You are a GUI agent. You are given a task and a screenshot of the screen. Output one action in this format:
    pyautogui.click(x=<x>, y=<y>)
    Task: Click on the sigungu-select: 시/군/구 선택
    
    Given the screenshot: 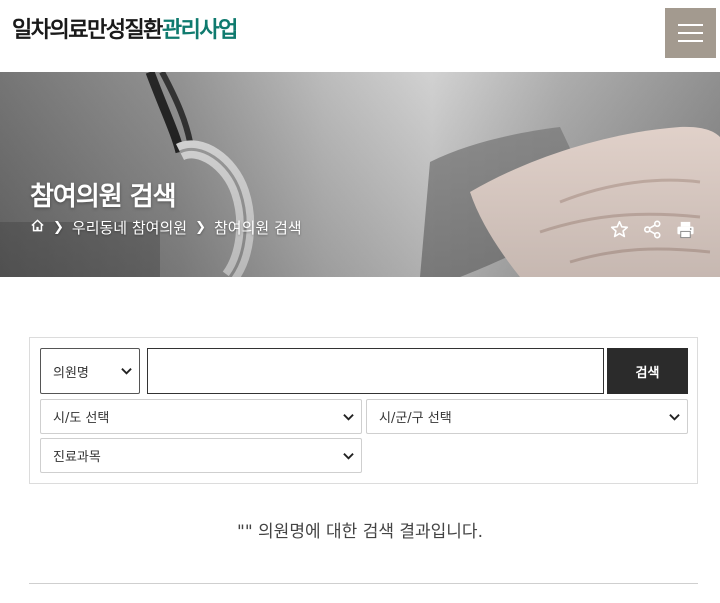 What is the action you would take?
    pyautogui.click(x=527, y=416)
    